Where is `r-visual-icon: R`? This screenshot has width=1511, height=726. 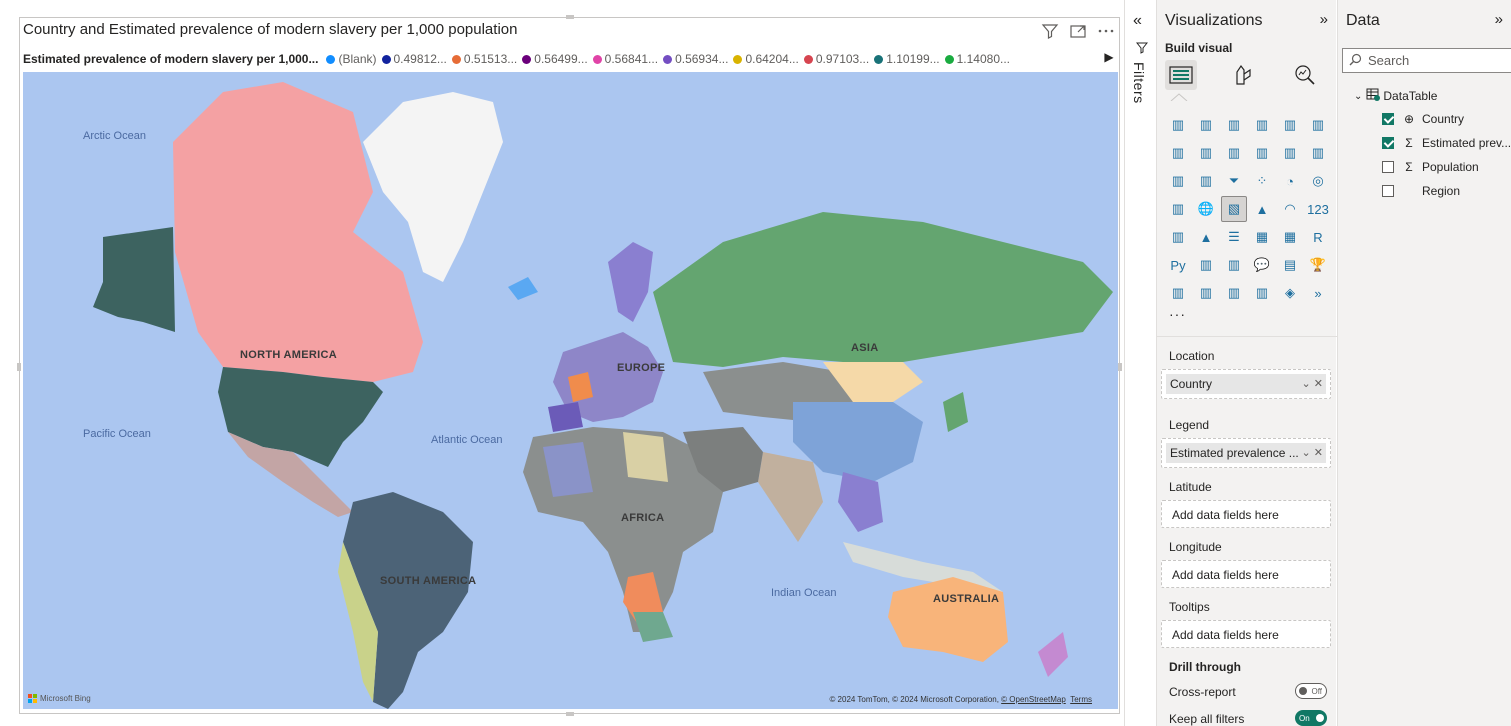
r-visual-icon: R is located at coordinates (1318, 237).